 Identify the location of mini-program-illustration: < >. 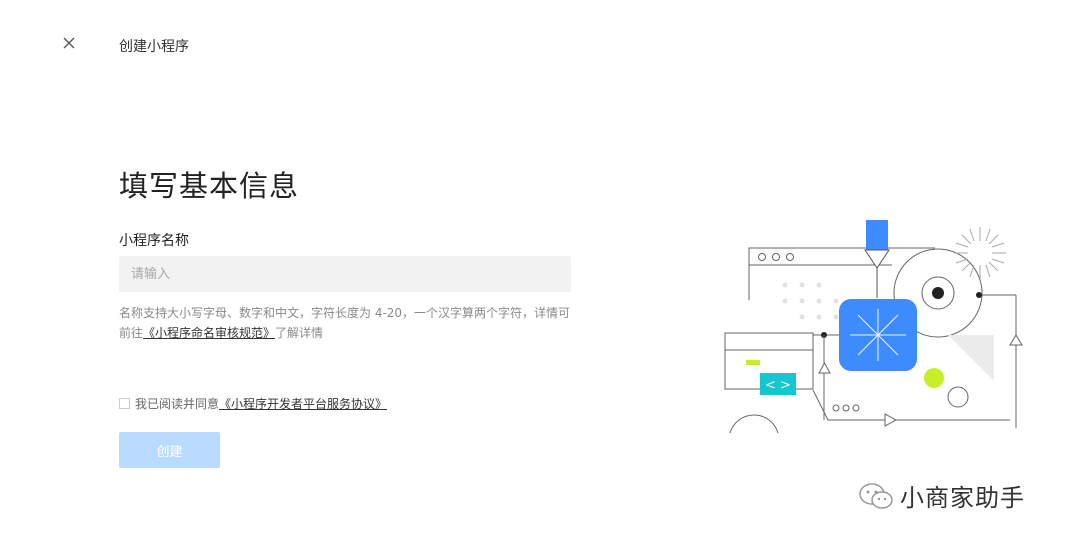
(873, 327).